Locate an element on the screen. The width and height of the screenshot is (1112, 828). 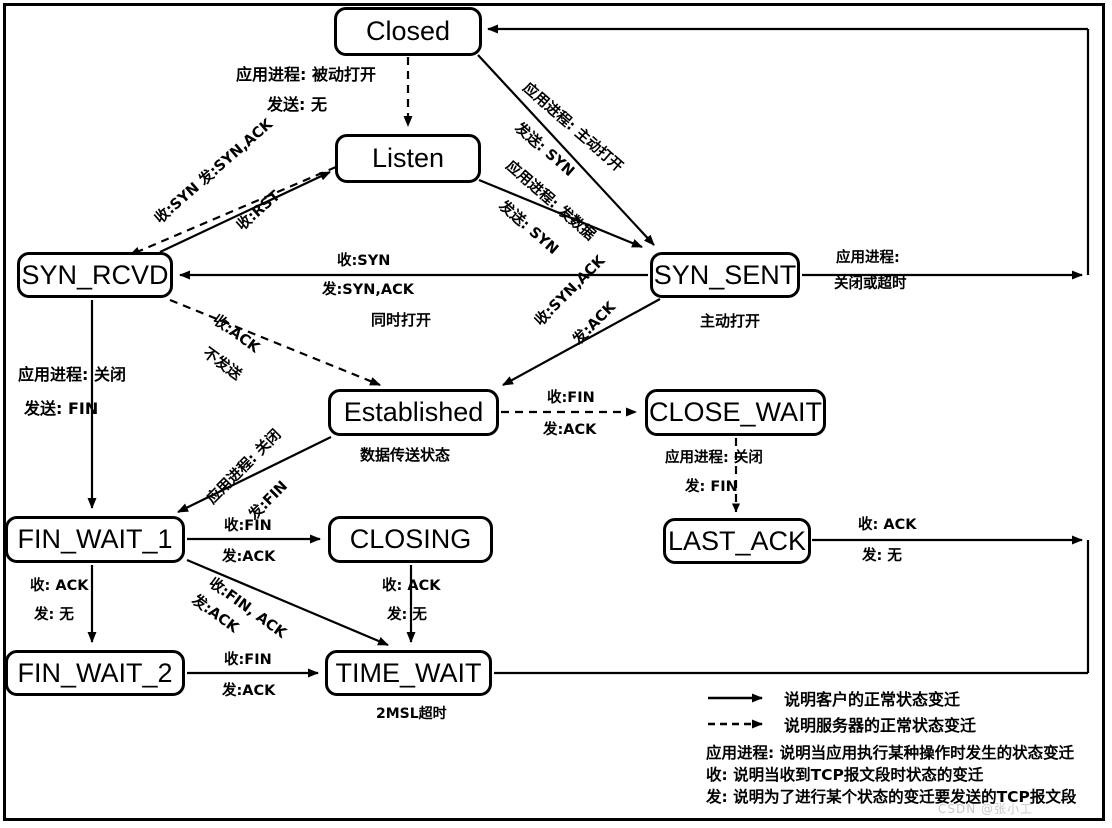
state-box-fin-wait-1: FIN_WAIT_1 is located at coordinates (95, 539).